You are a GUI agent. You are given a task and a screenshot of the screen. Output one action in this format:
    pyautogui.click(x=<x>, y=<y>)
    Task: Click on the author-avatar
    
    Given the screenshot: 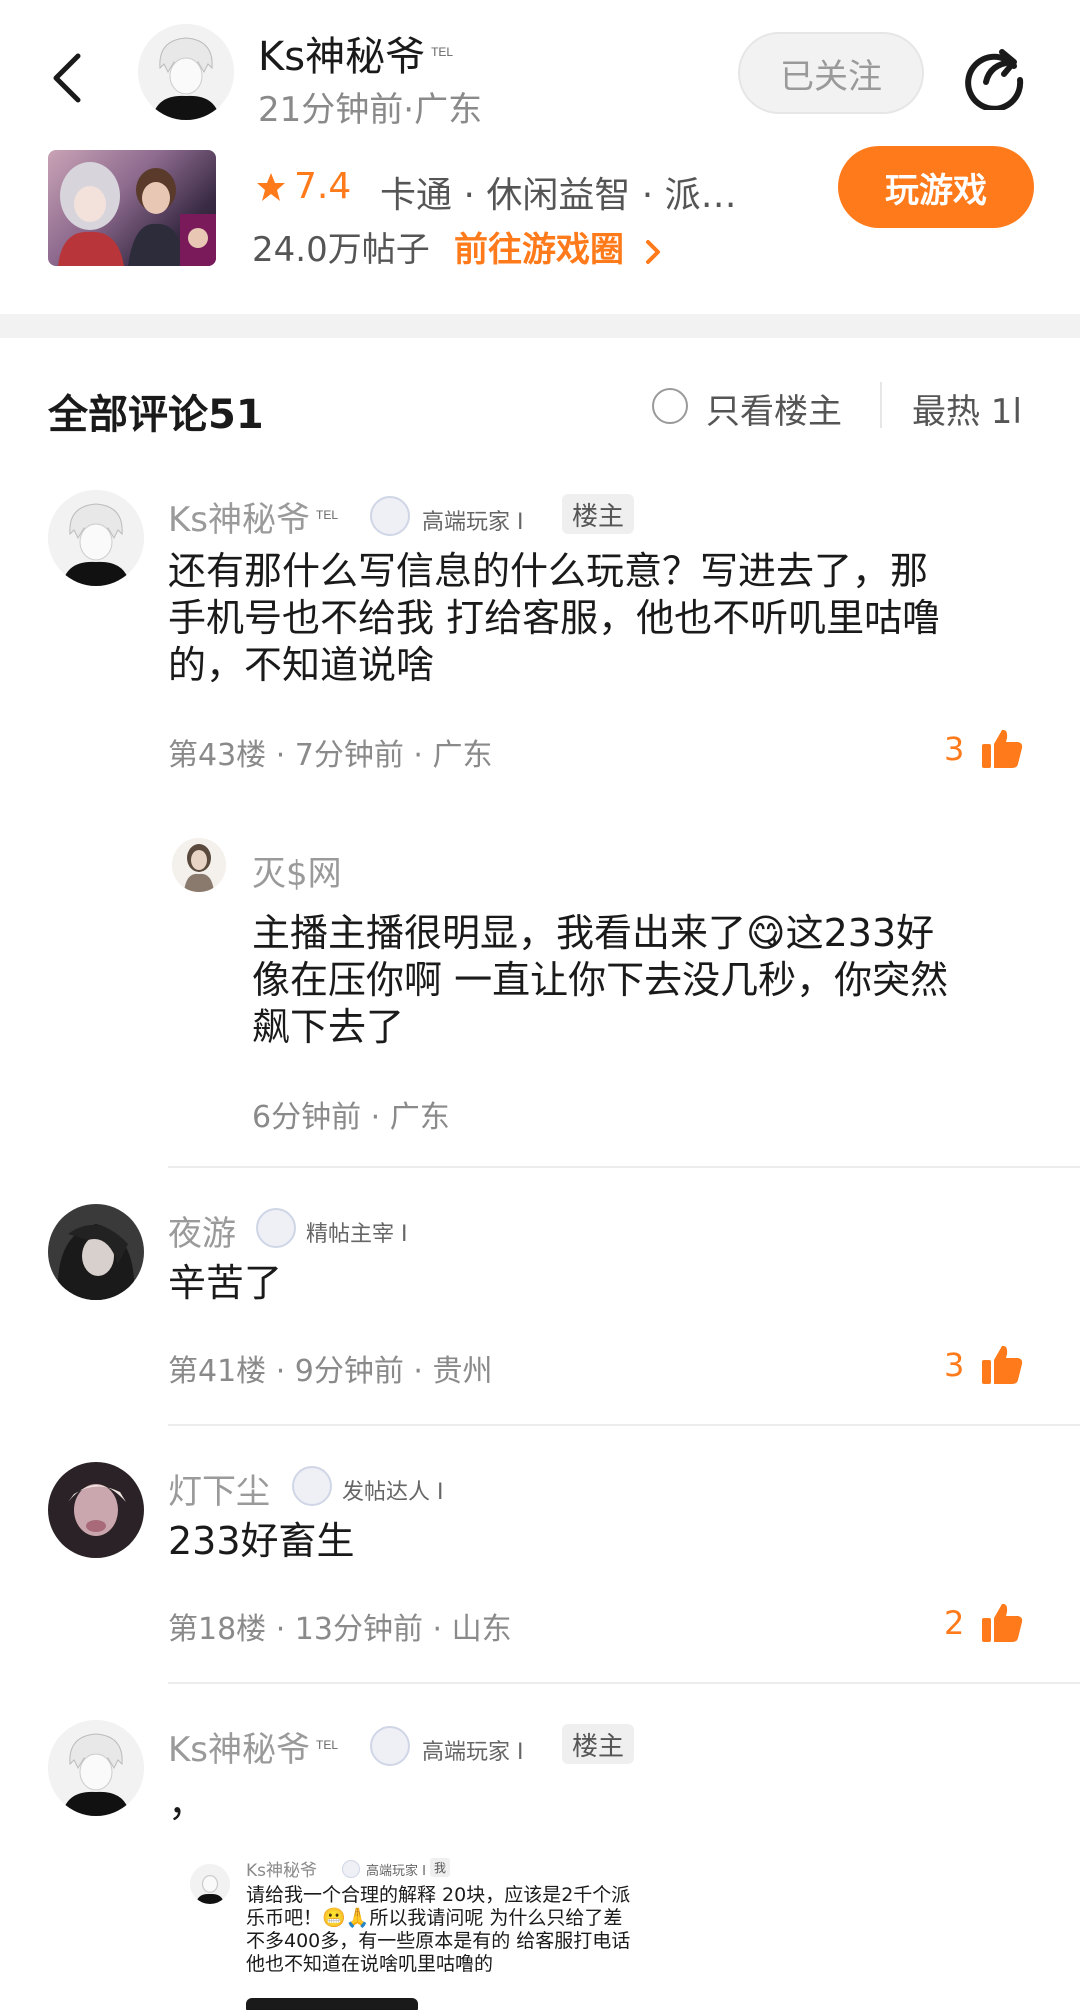 What is the action you would take?
    pyautogui.click(x=186, y=72)
    